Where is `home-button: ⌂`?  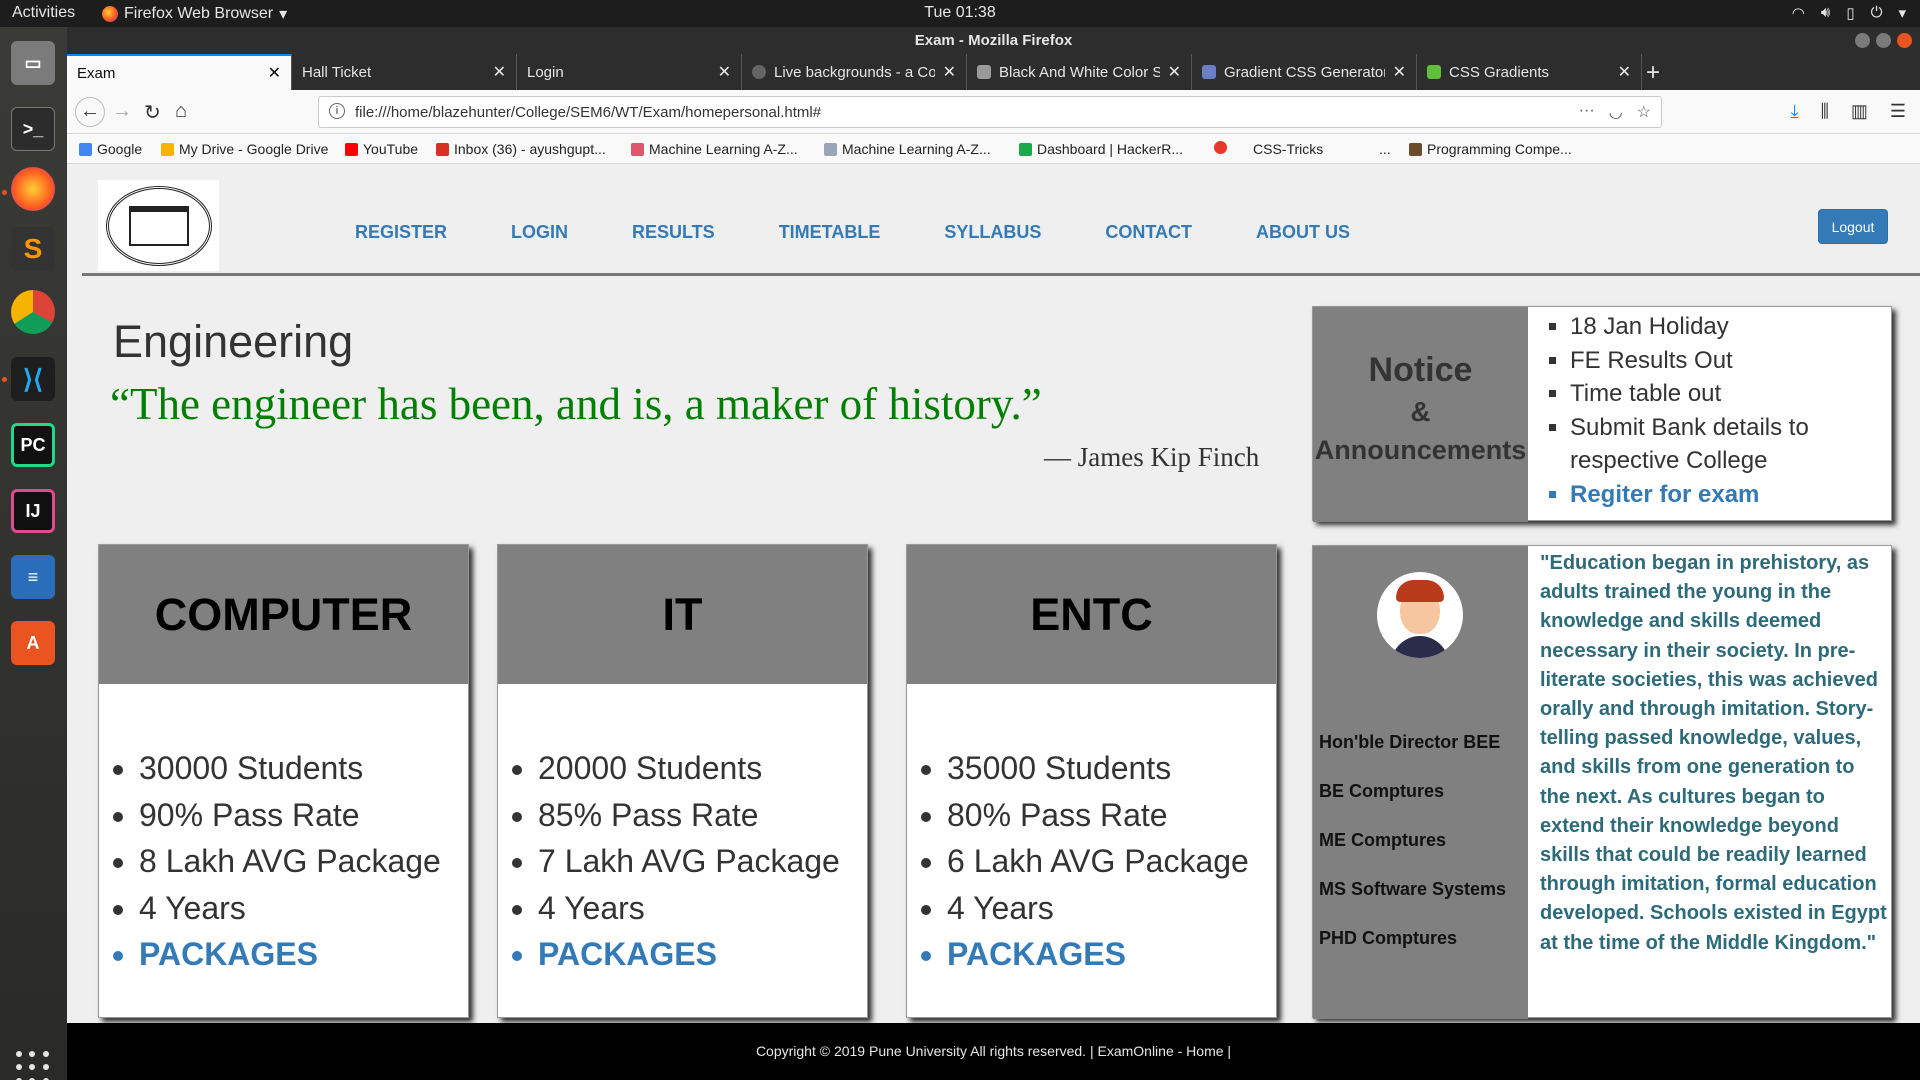
home-button: ⌂ is located at coordinates (181, 111).